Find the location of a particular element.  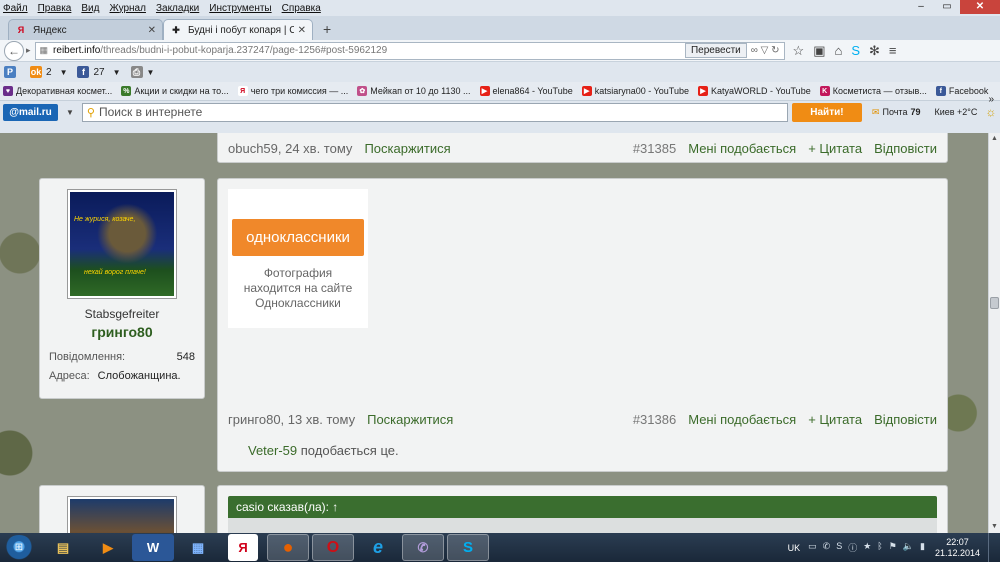

opera-icon: O is located at coordinates (333, 547).